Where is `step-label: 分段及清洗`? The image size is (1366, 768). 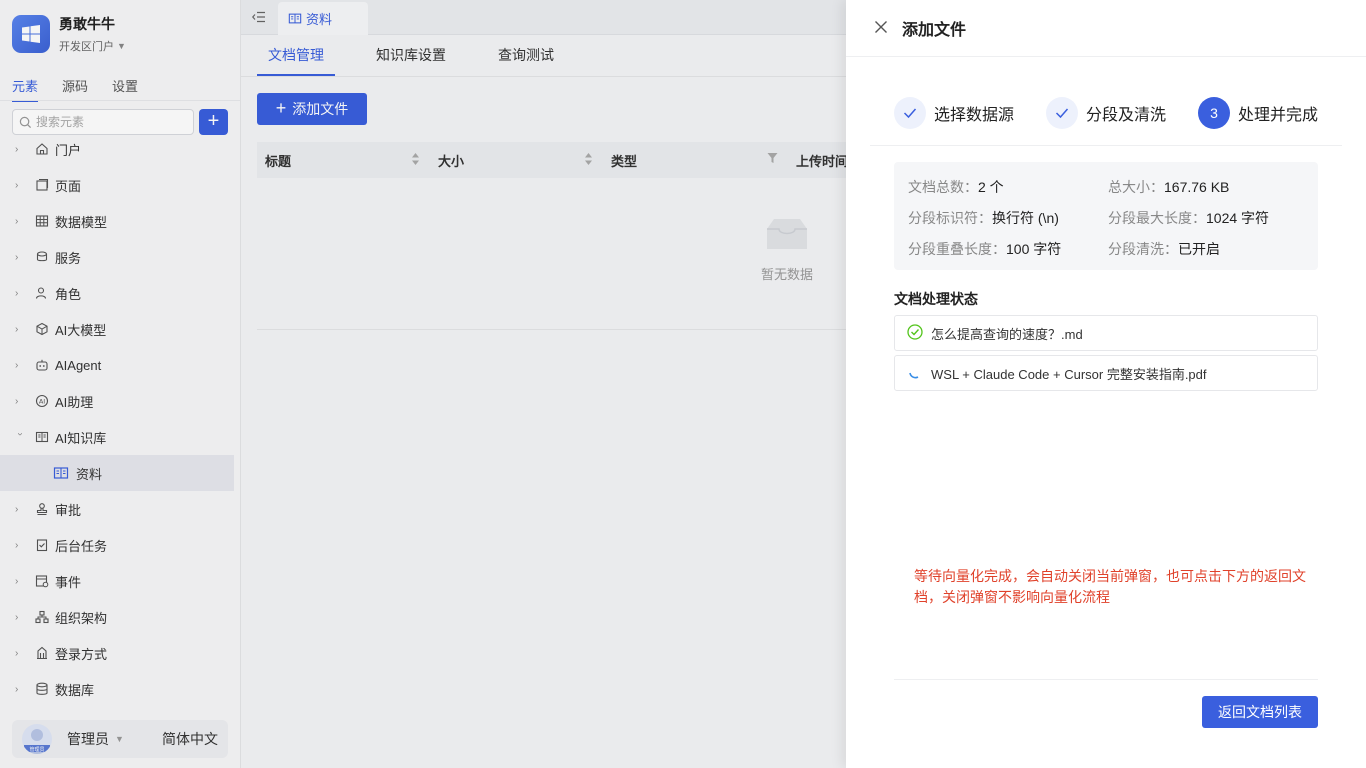
step-label: 分段及清洗 is located at coordinates (1126, 115).